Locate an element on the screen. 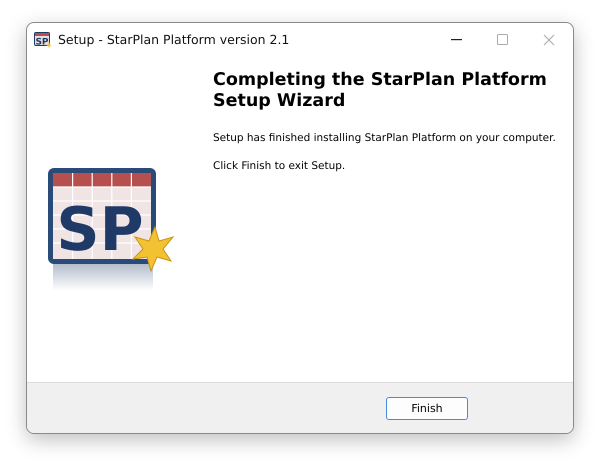 The image size is (600, 466). close-icon is located at coordinates (549, 40).